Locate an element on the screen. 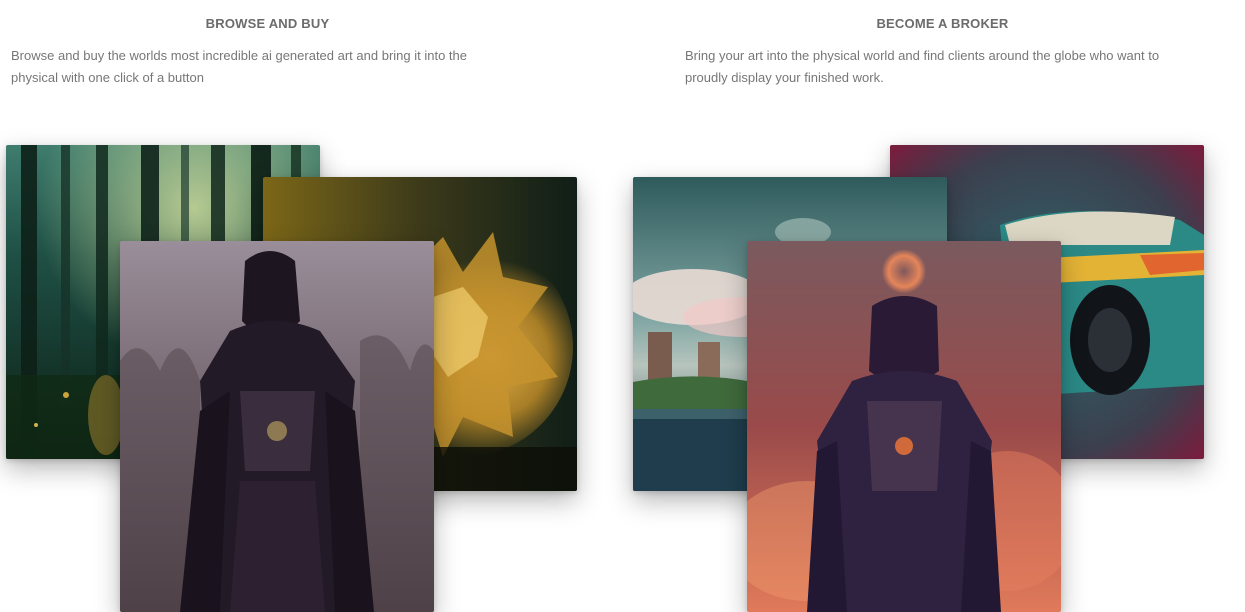  browse-and-buy-title: BROWSE AND BUY is located at coordinates (267, 23).